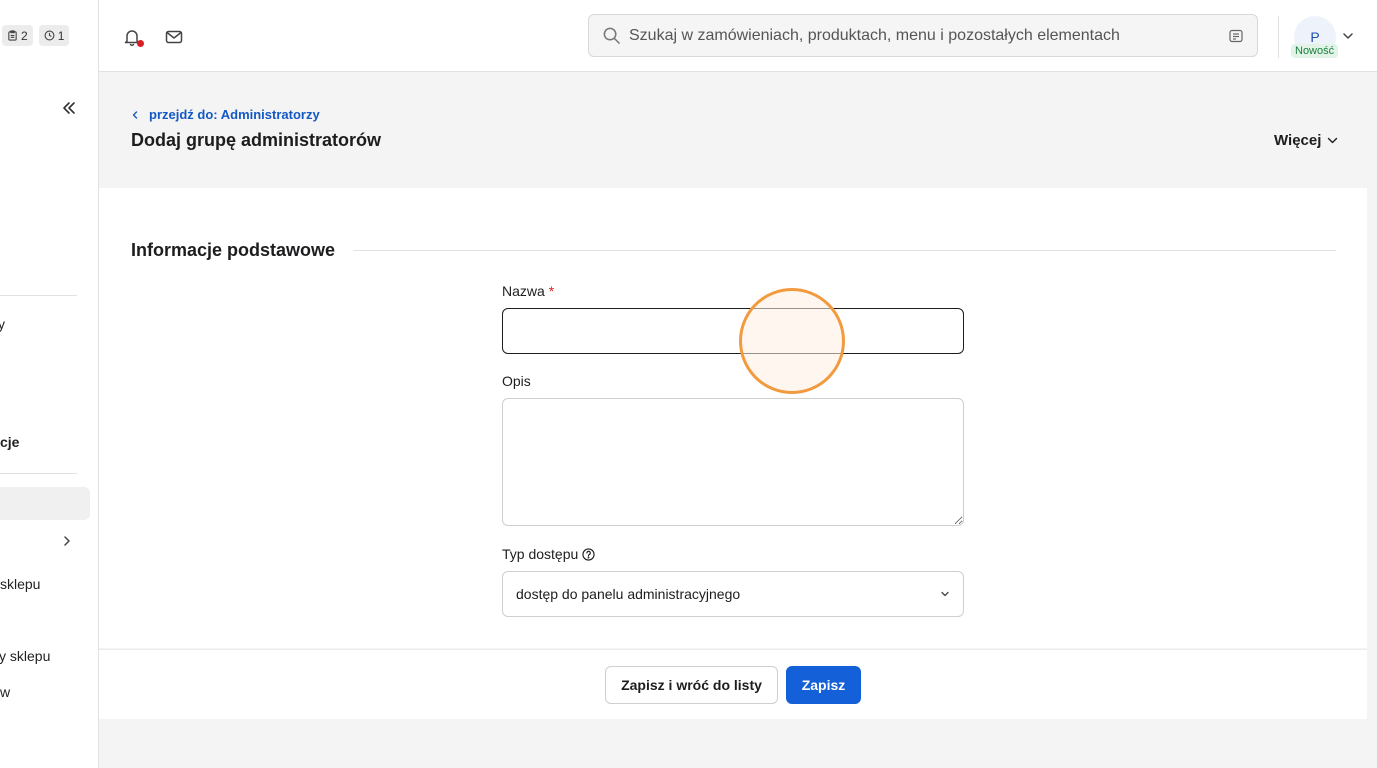 Image resolution: width=1377 pixels, height=768 pixels. I want to click on clipboard-icon, so click(12, 35).